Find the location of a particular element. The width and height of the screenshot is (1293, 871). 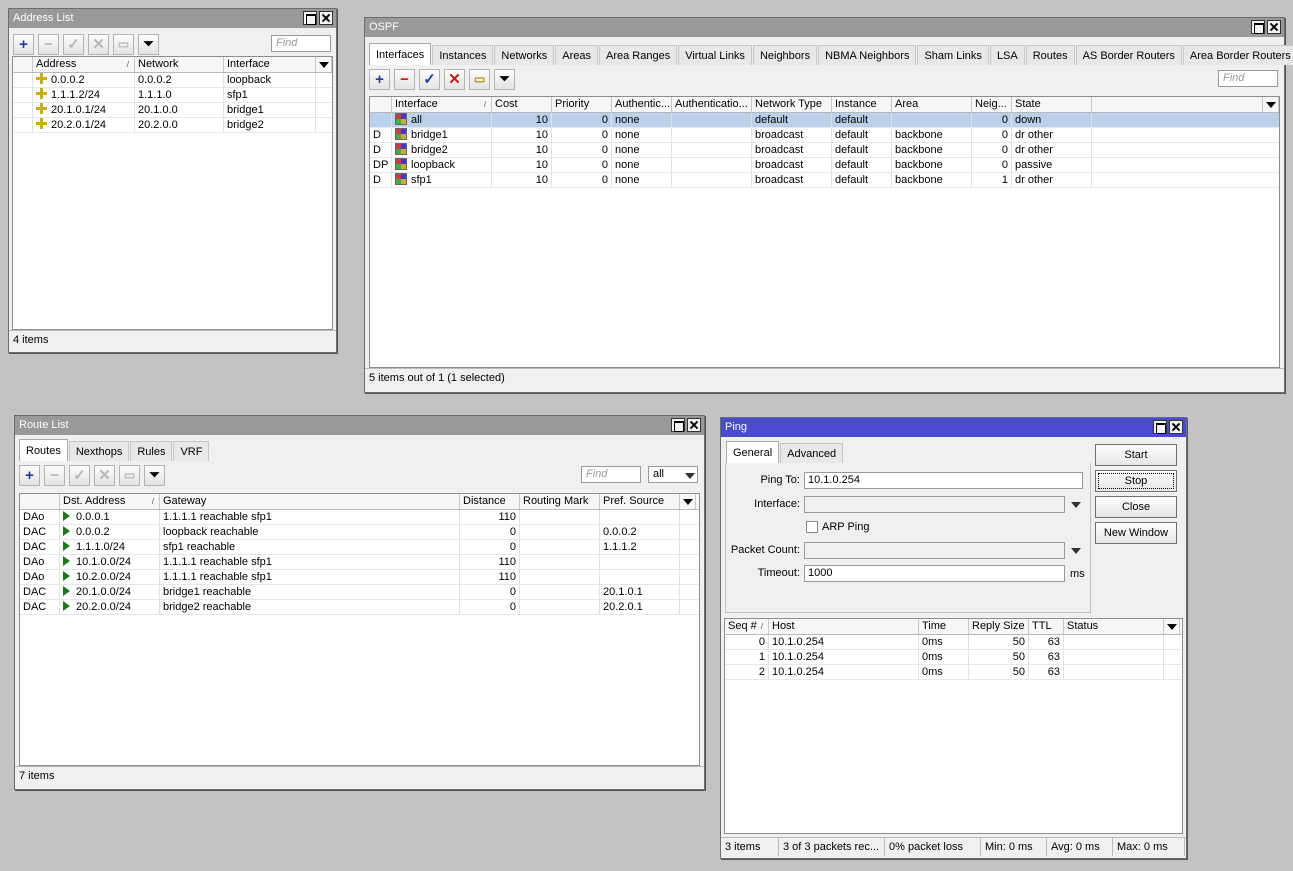

tab-general: General is located at coordinates (753, 452).